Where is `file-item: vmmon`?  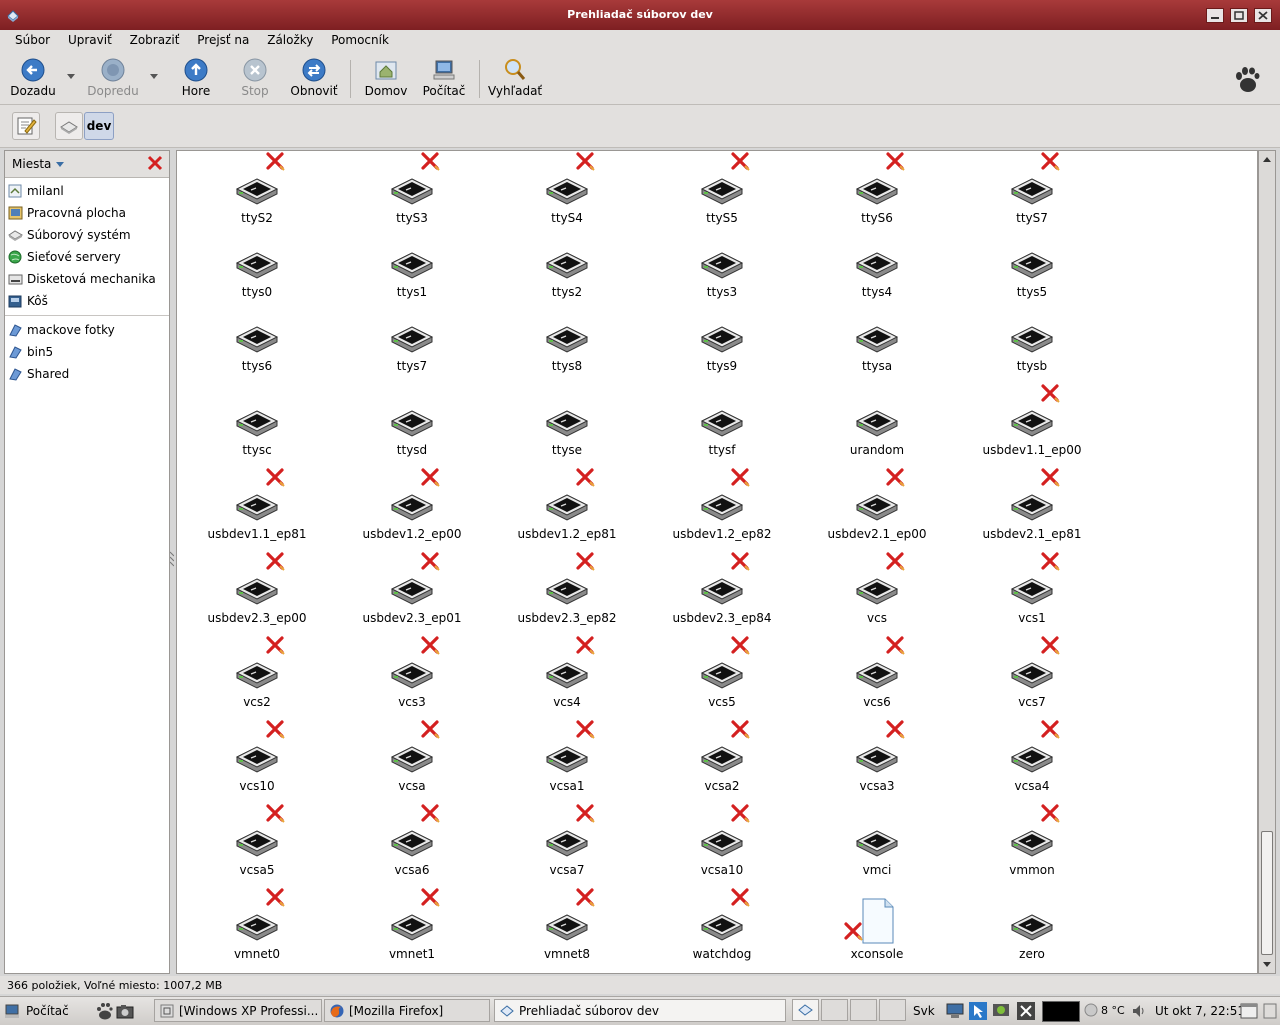
file-item: vmmon is located at coordinates (1032, 840).